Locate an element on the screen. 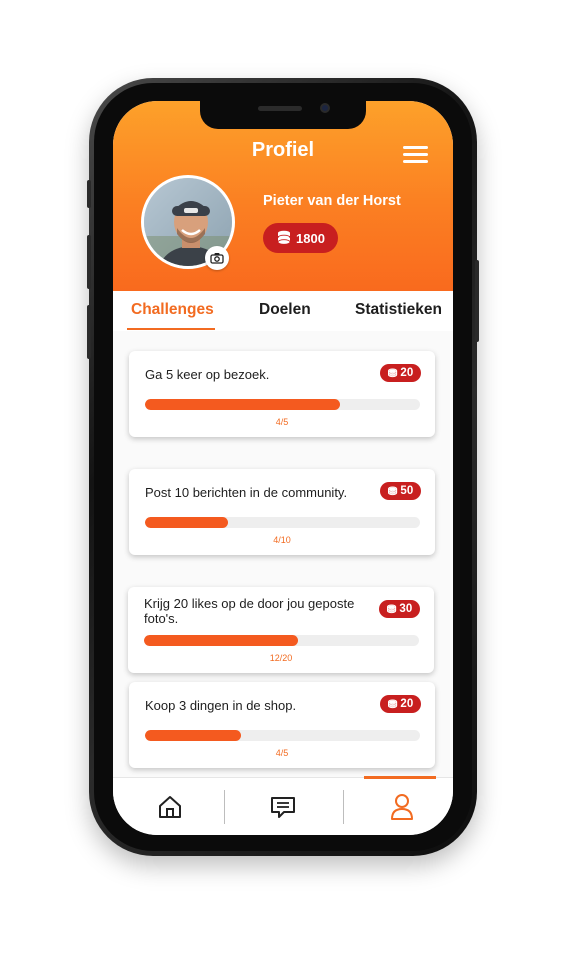 The height and width of the screenshot is (962, 562). reward-badge: ⛃ 50 is located at coordinates (400, 491).